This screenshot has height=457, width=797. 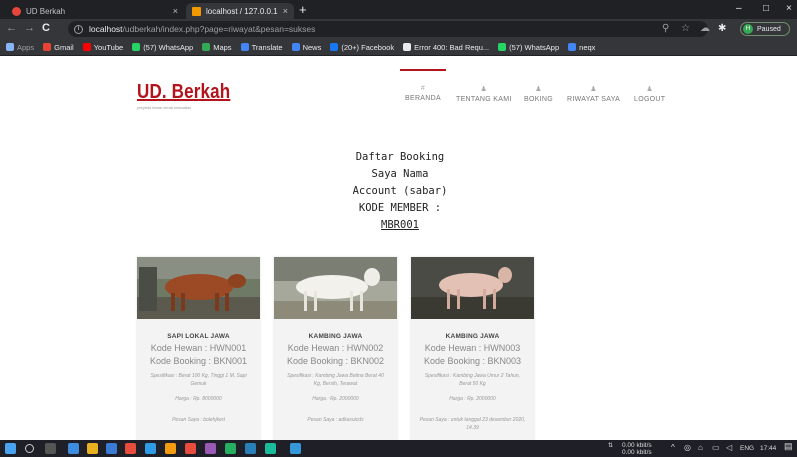 I want to click on nav-riwayat-saya: ♟ RIWAYAT SAYA, so click(x=593, y=94).